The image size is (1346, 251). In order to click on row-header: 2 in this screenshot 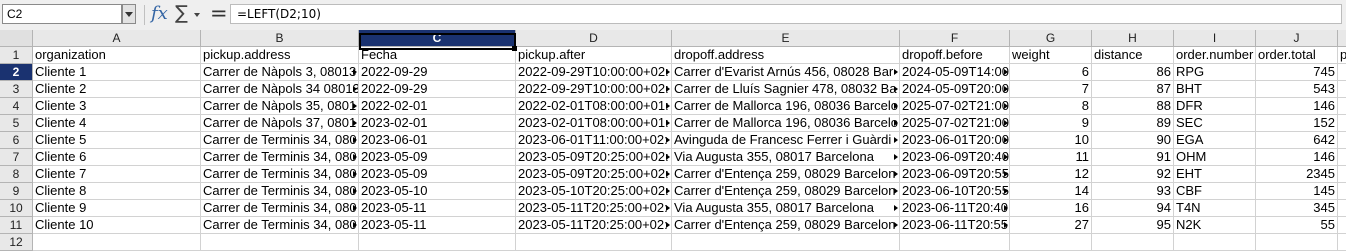, I will do `click(16, 72)`.